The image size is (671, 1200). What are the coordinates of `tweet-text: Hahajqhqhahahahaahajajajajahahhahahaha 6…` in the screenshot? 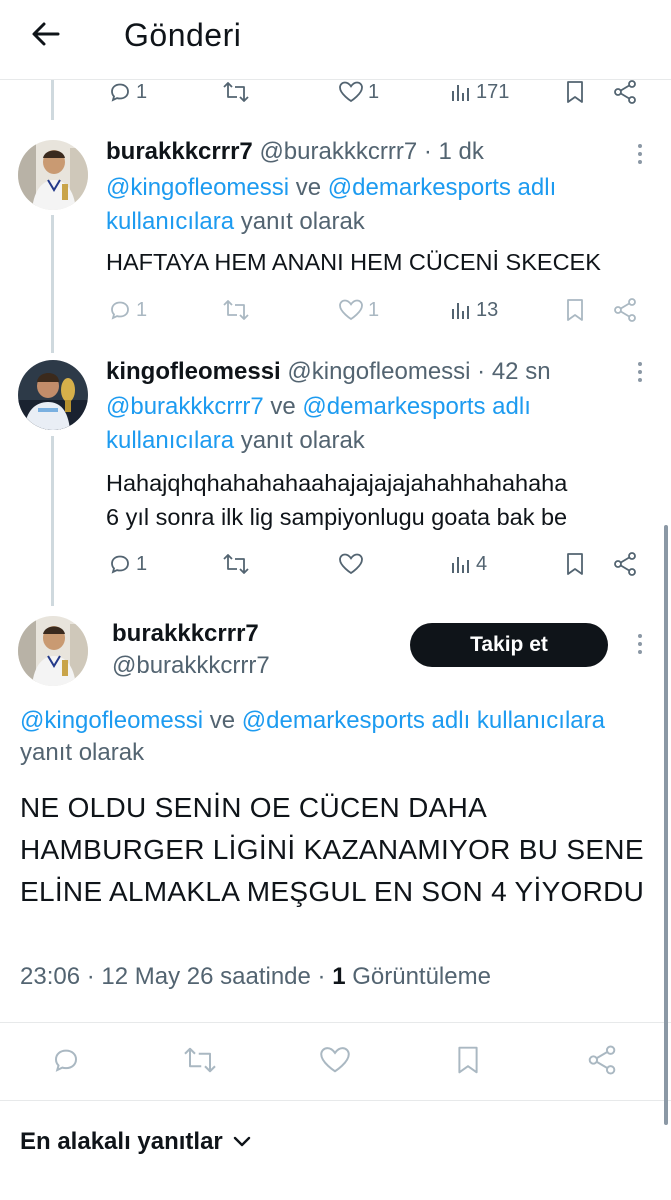 It's located at (337, 500).